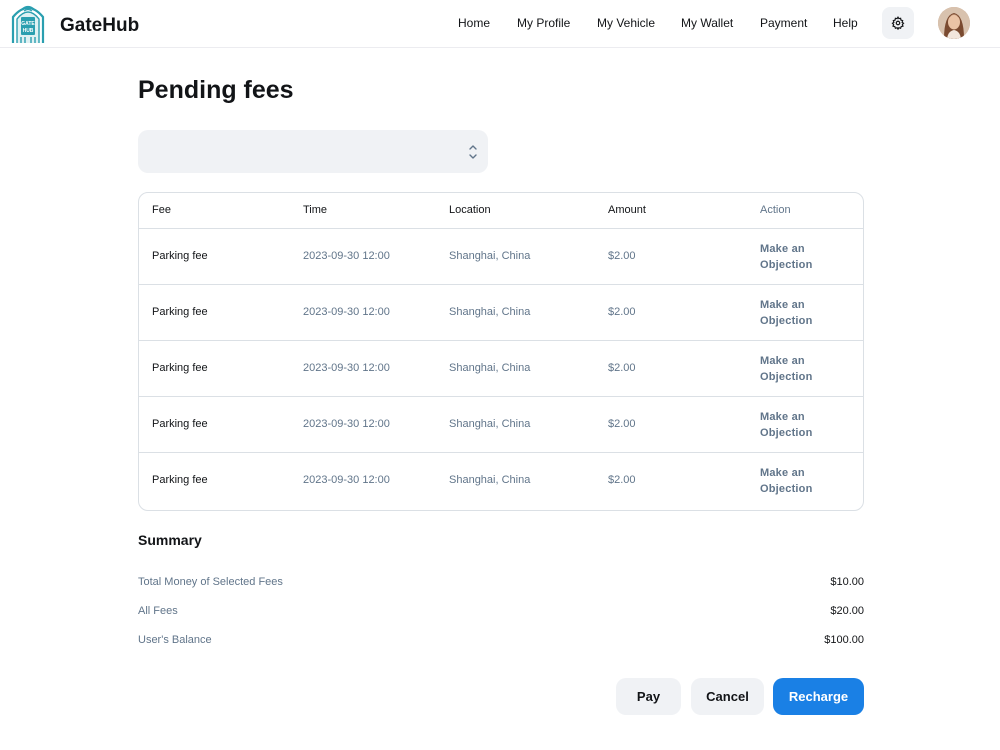 The width and height of the screenshot is (1000, 750). Describe the element at coordinates (818, 696) in the screenshot. I see `recharge-button: Recharge` at that location.